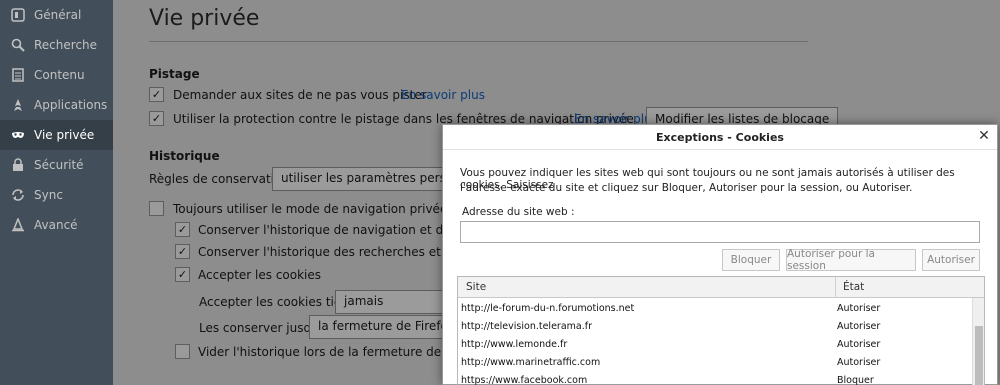 The width and height of the screenshot is (1000, 385). I want to click on lock-icon, so click(18, 165).